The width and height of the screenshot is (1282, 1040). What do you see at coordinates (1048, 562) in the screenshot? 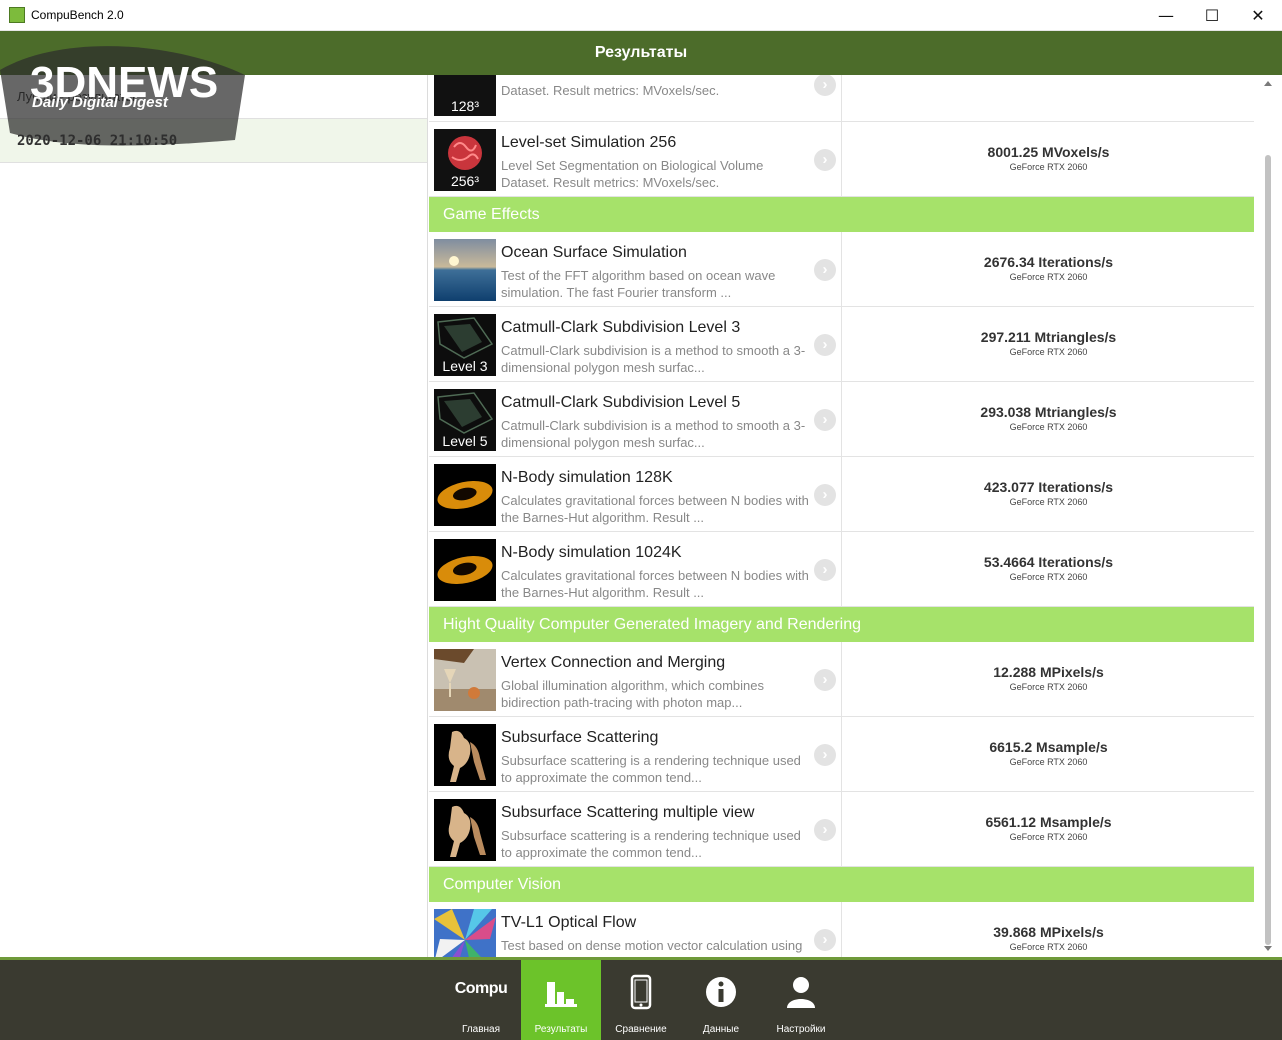
I see `benchmark-score: 53.4664 Iterations/s` at bounding box center [1048, 562].